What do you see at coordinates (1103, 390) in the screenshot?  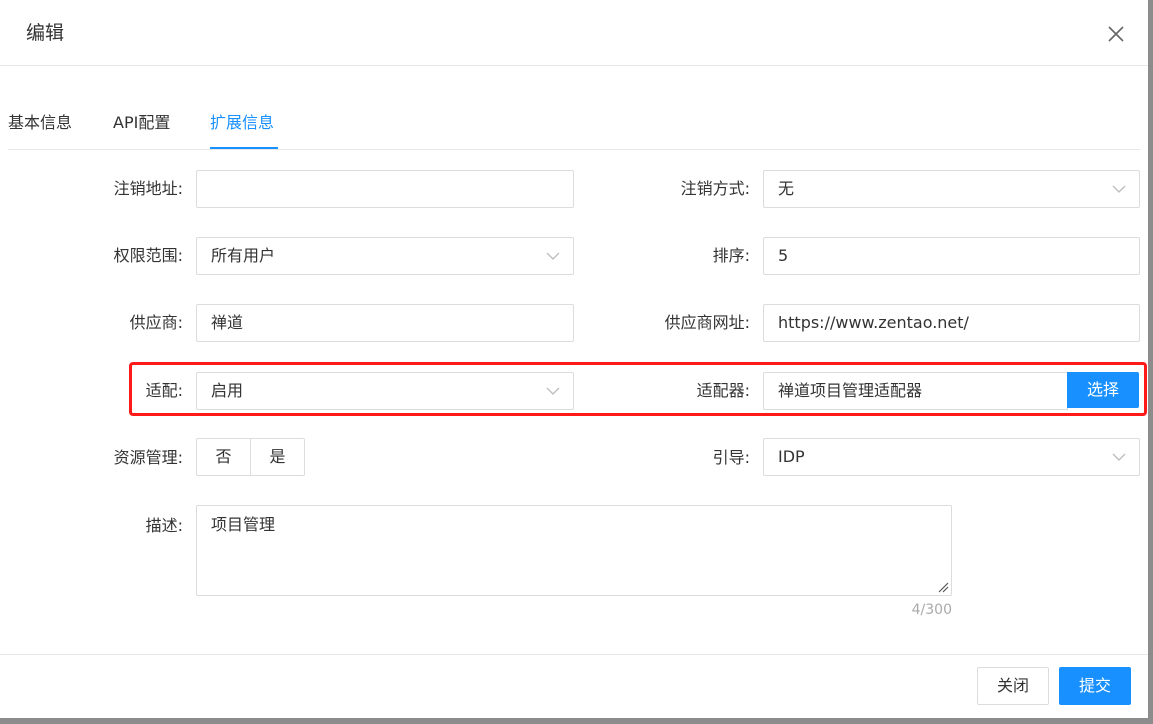 I see `choose-adapter-button: 选择` at bounding box center [1103, 390].